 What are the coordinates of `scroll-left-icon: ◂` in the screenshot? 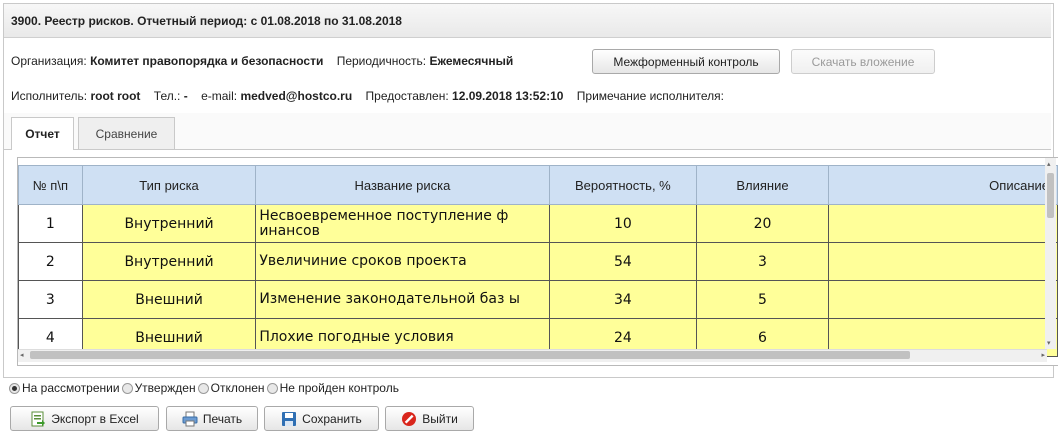 It's located at (22, 355).